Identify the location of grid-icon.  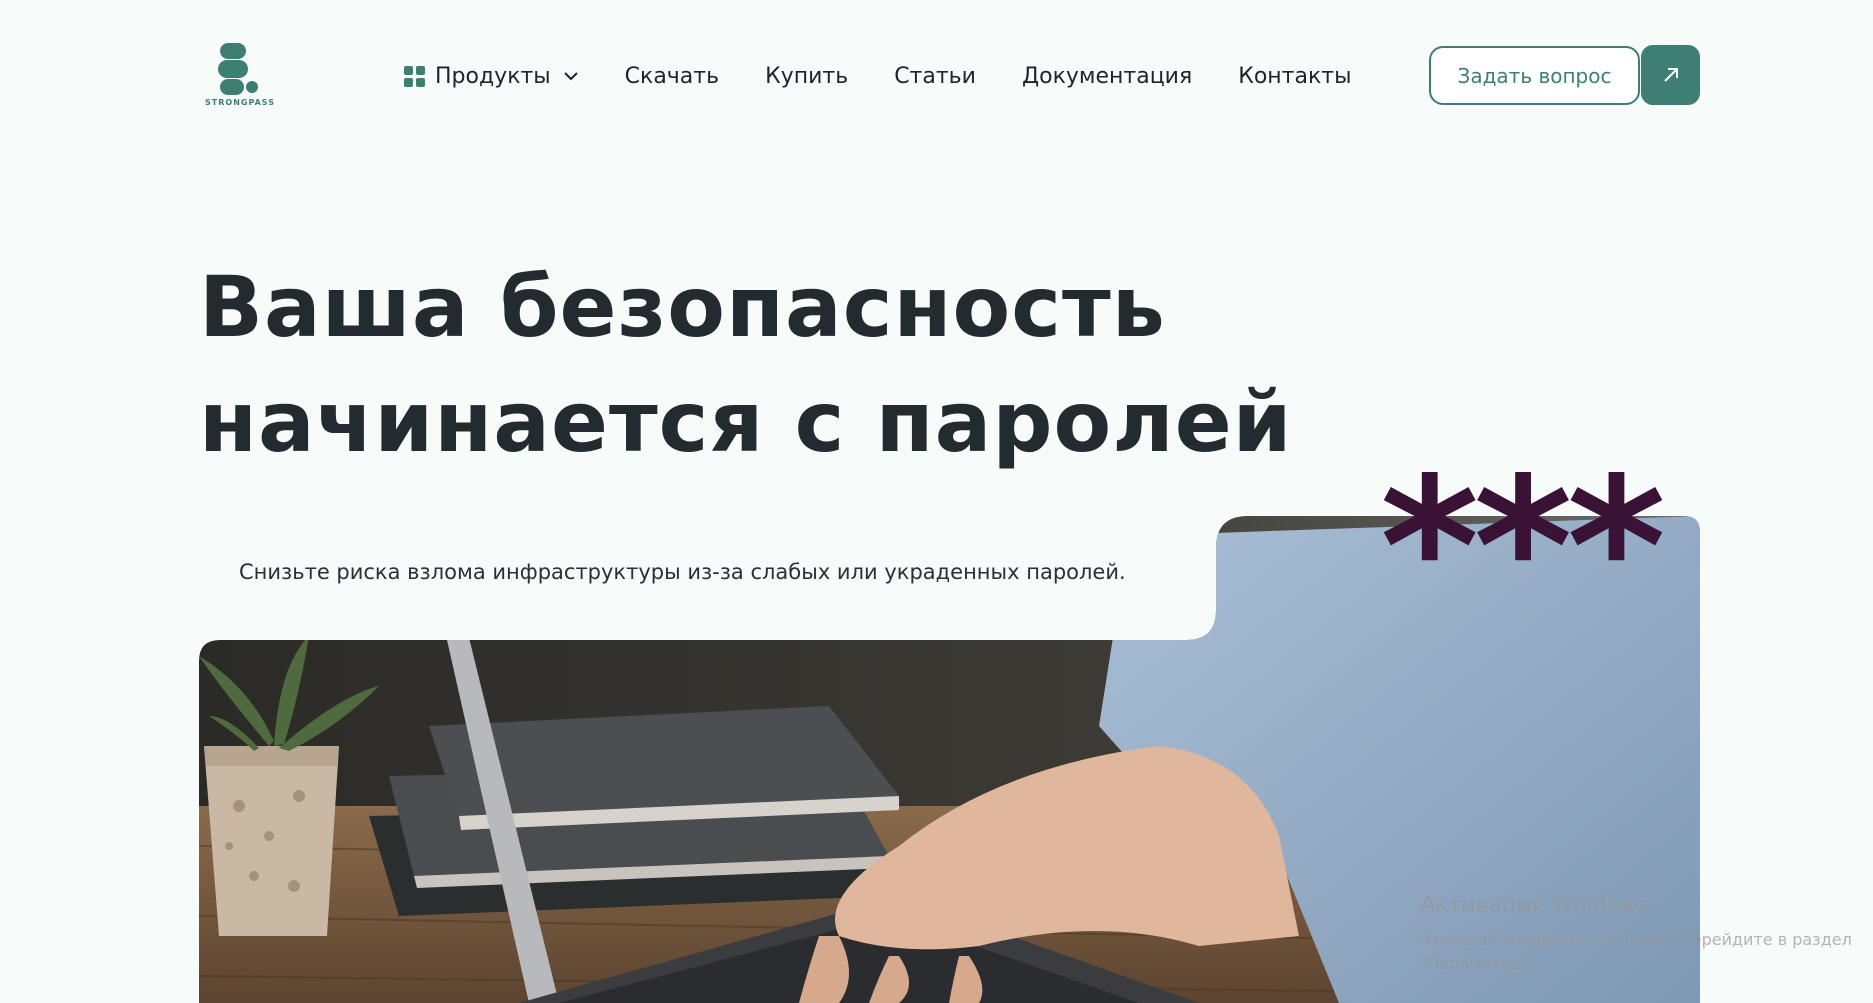
(414, 76).